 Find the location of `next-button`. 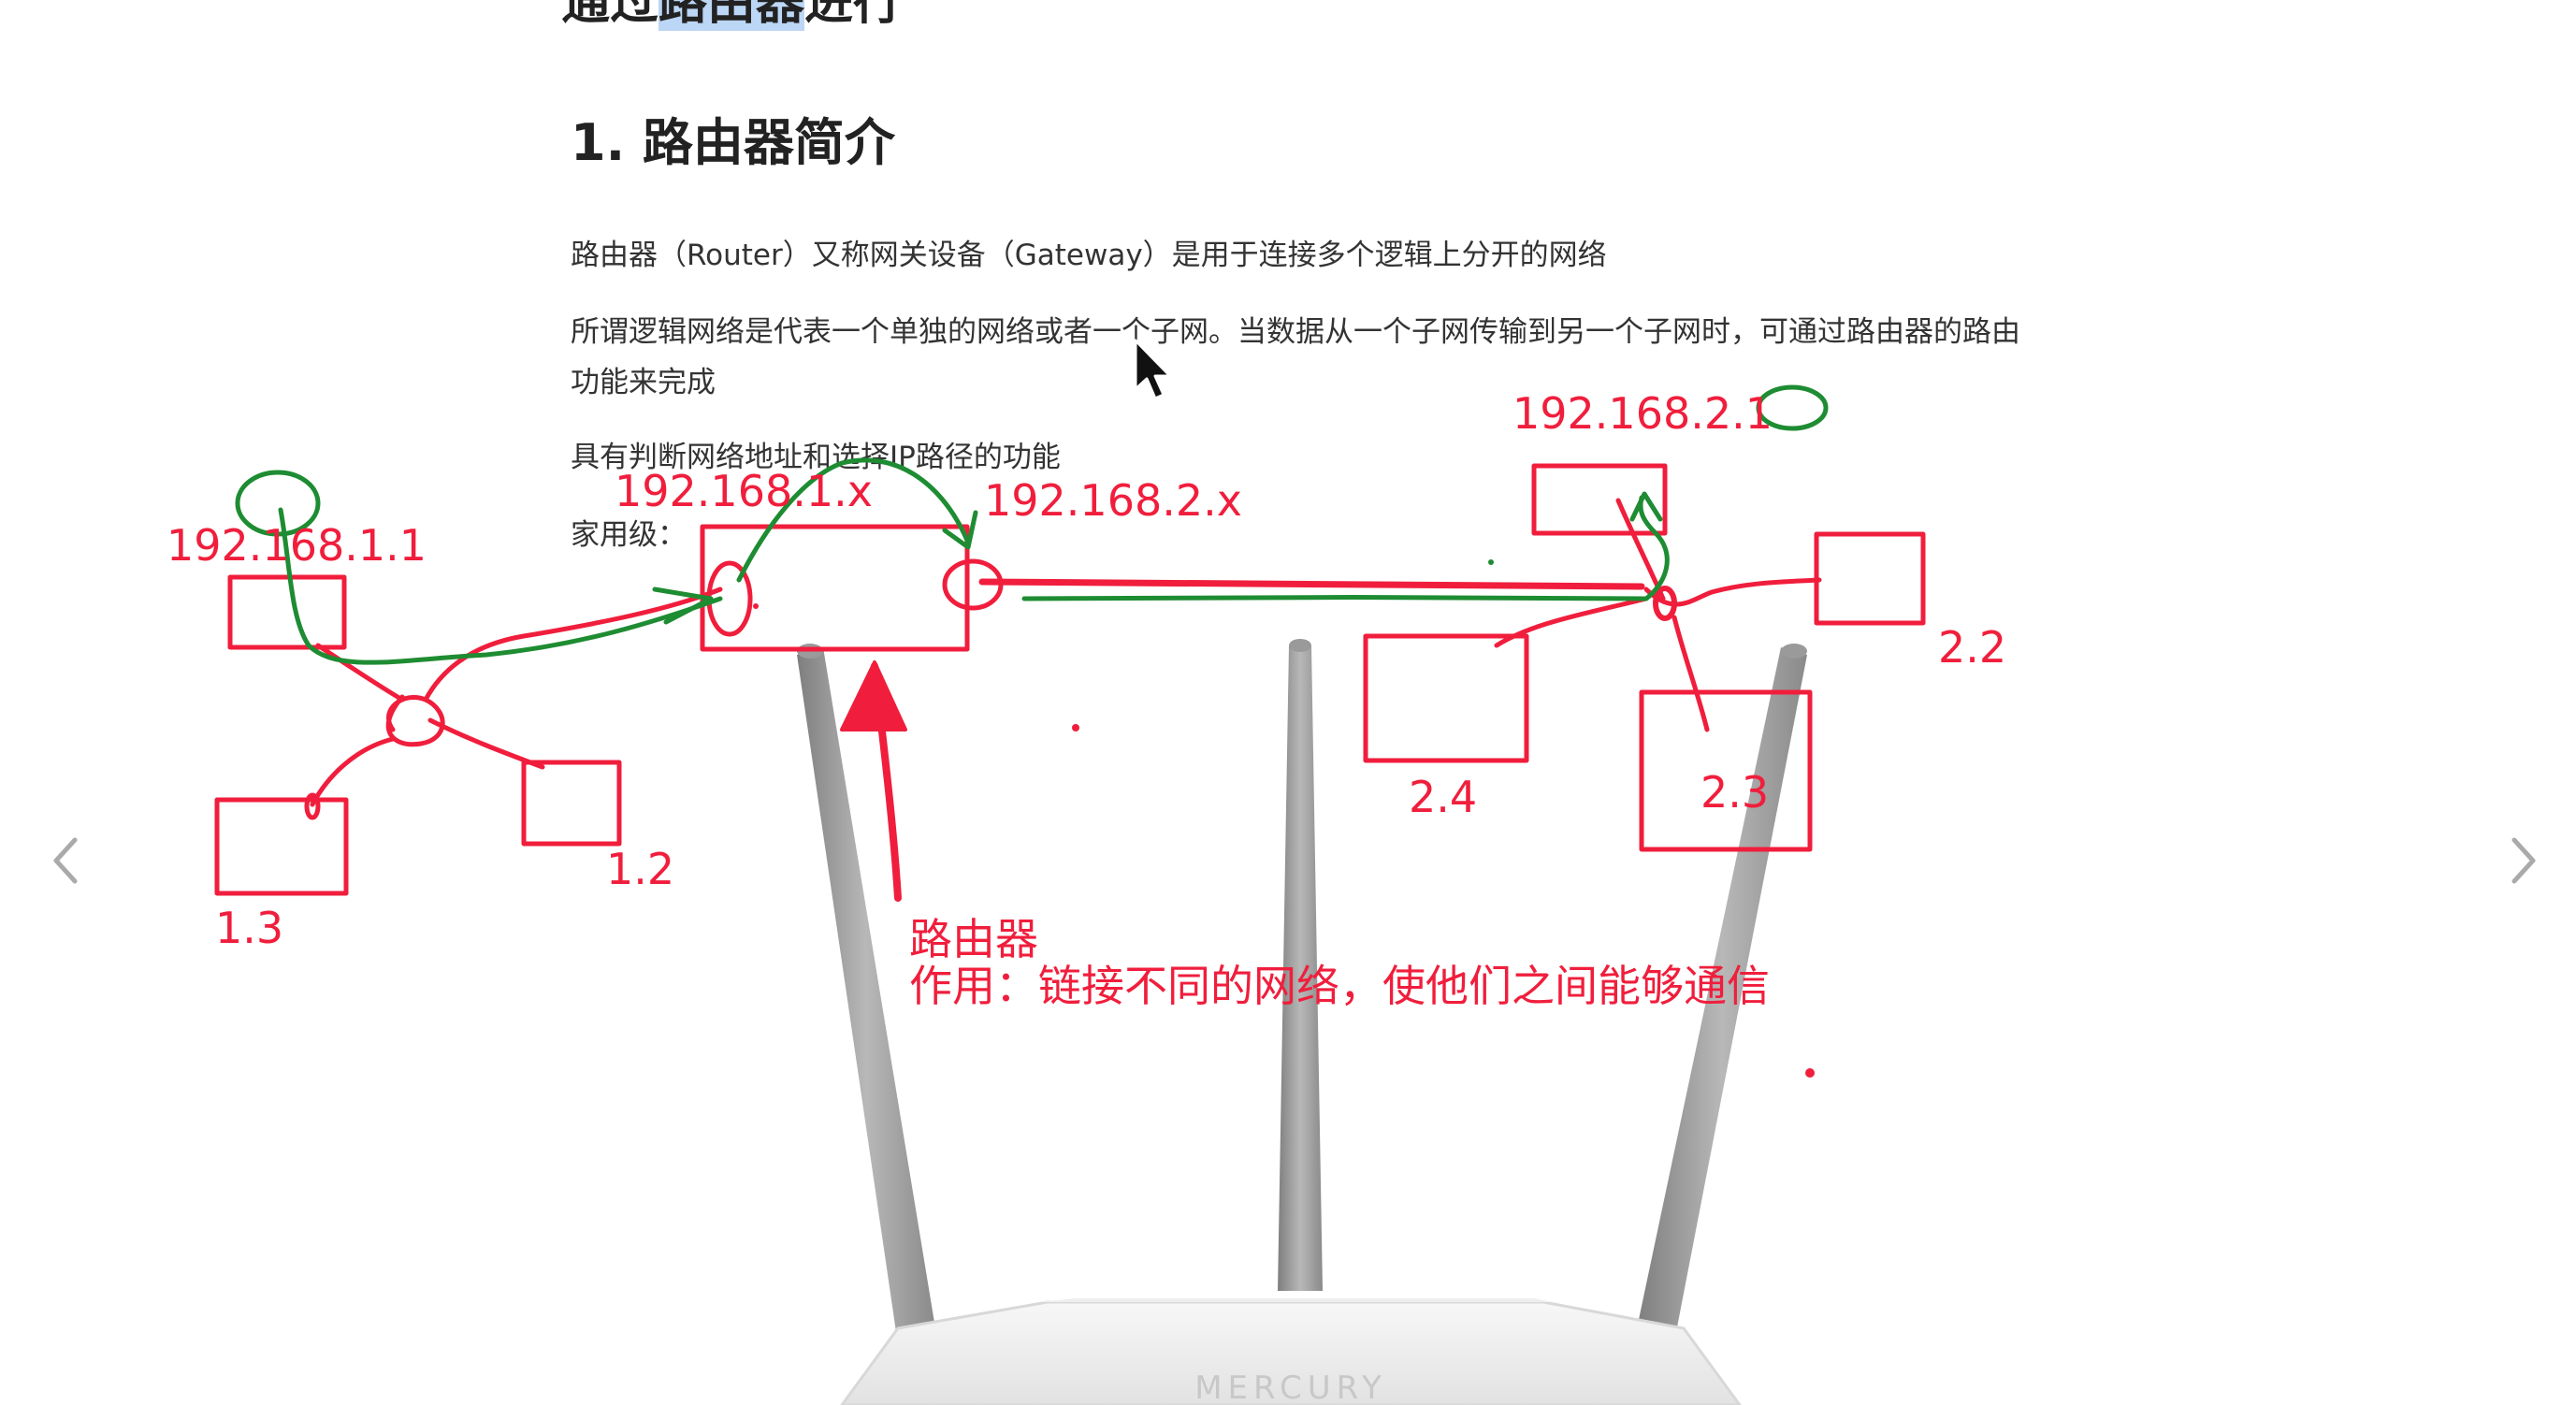

next-button is located at coordinates (2523, 861).